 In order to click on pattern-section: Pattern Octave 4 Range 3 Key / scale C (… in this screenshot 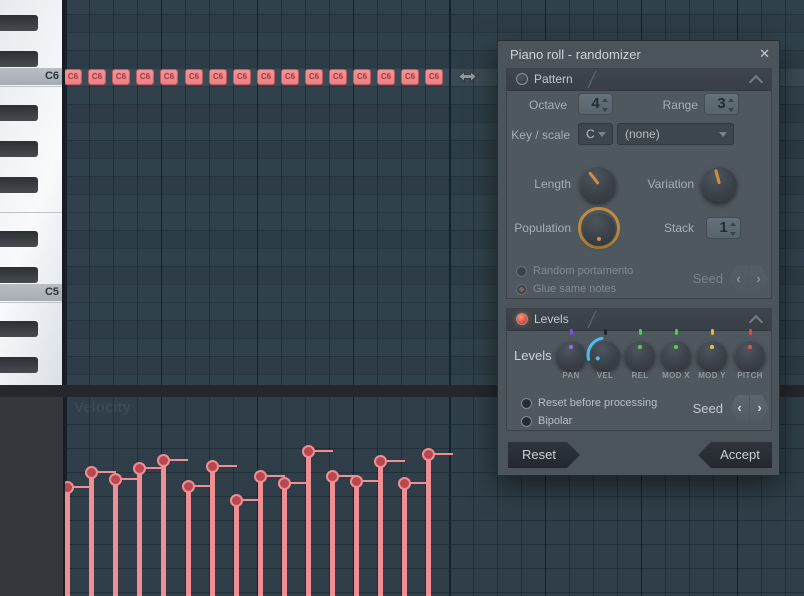, I will do `click(639, 183)`.